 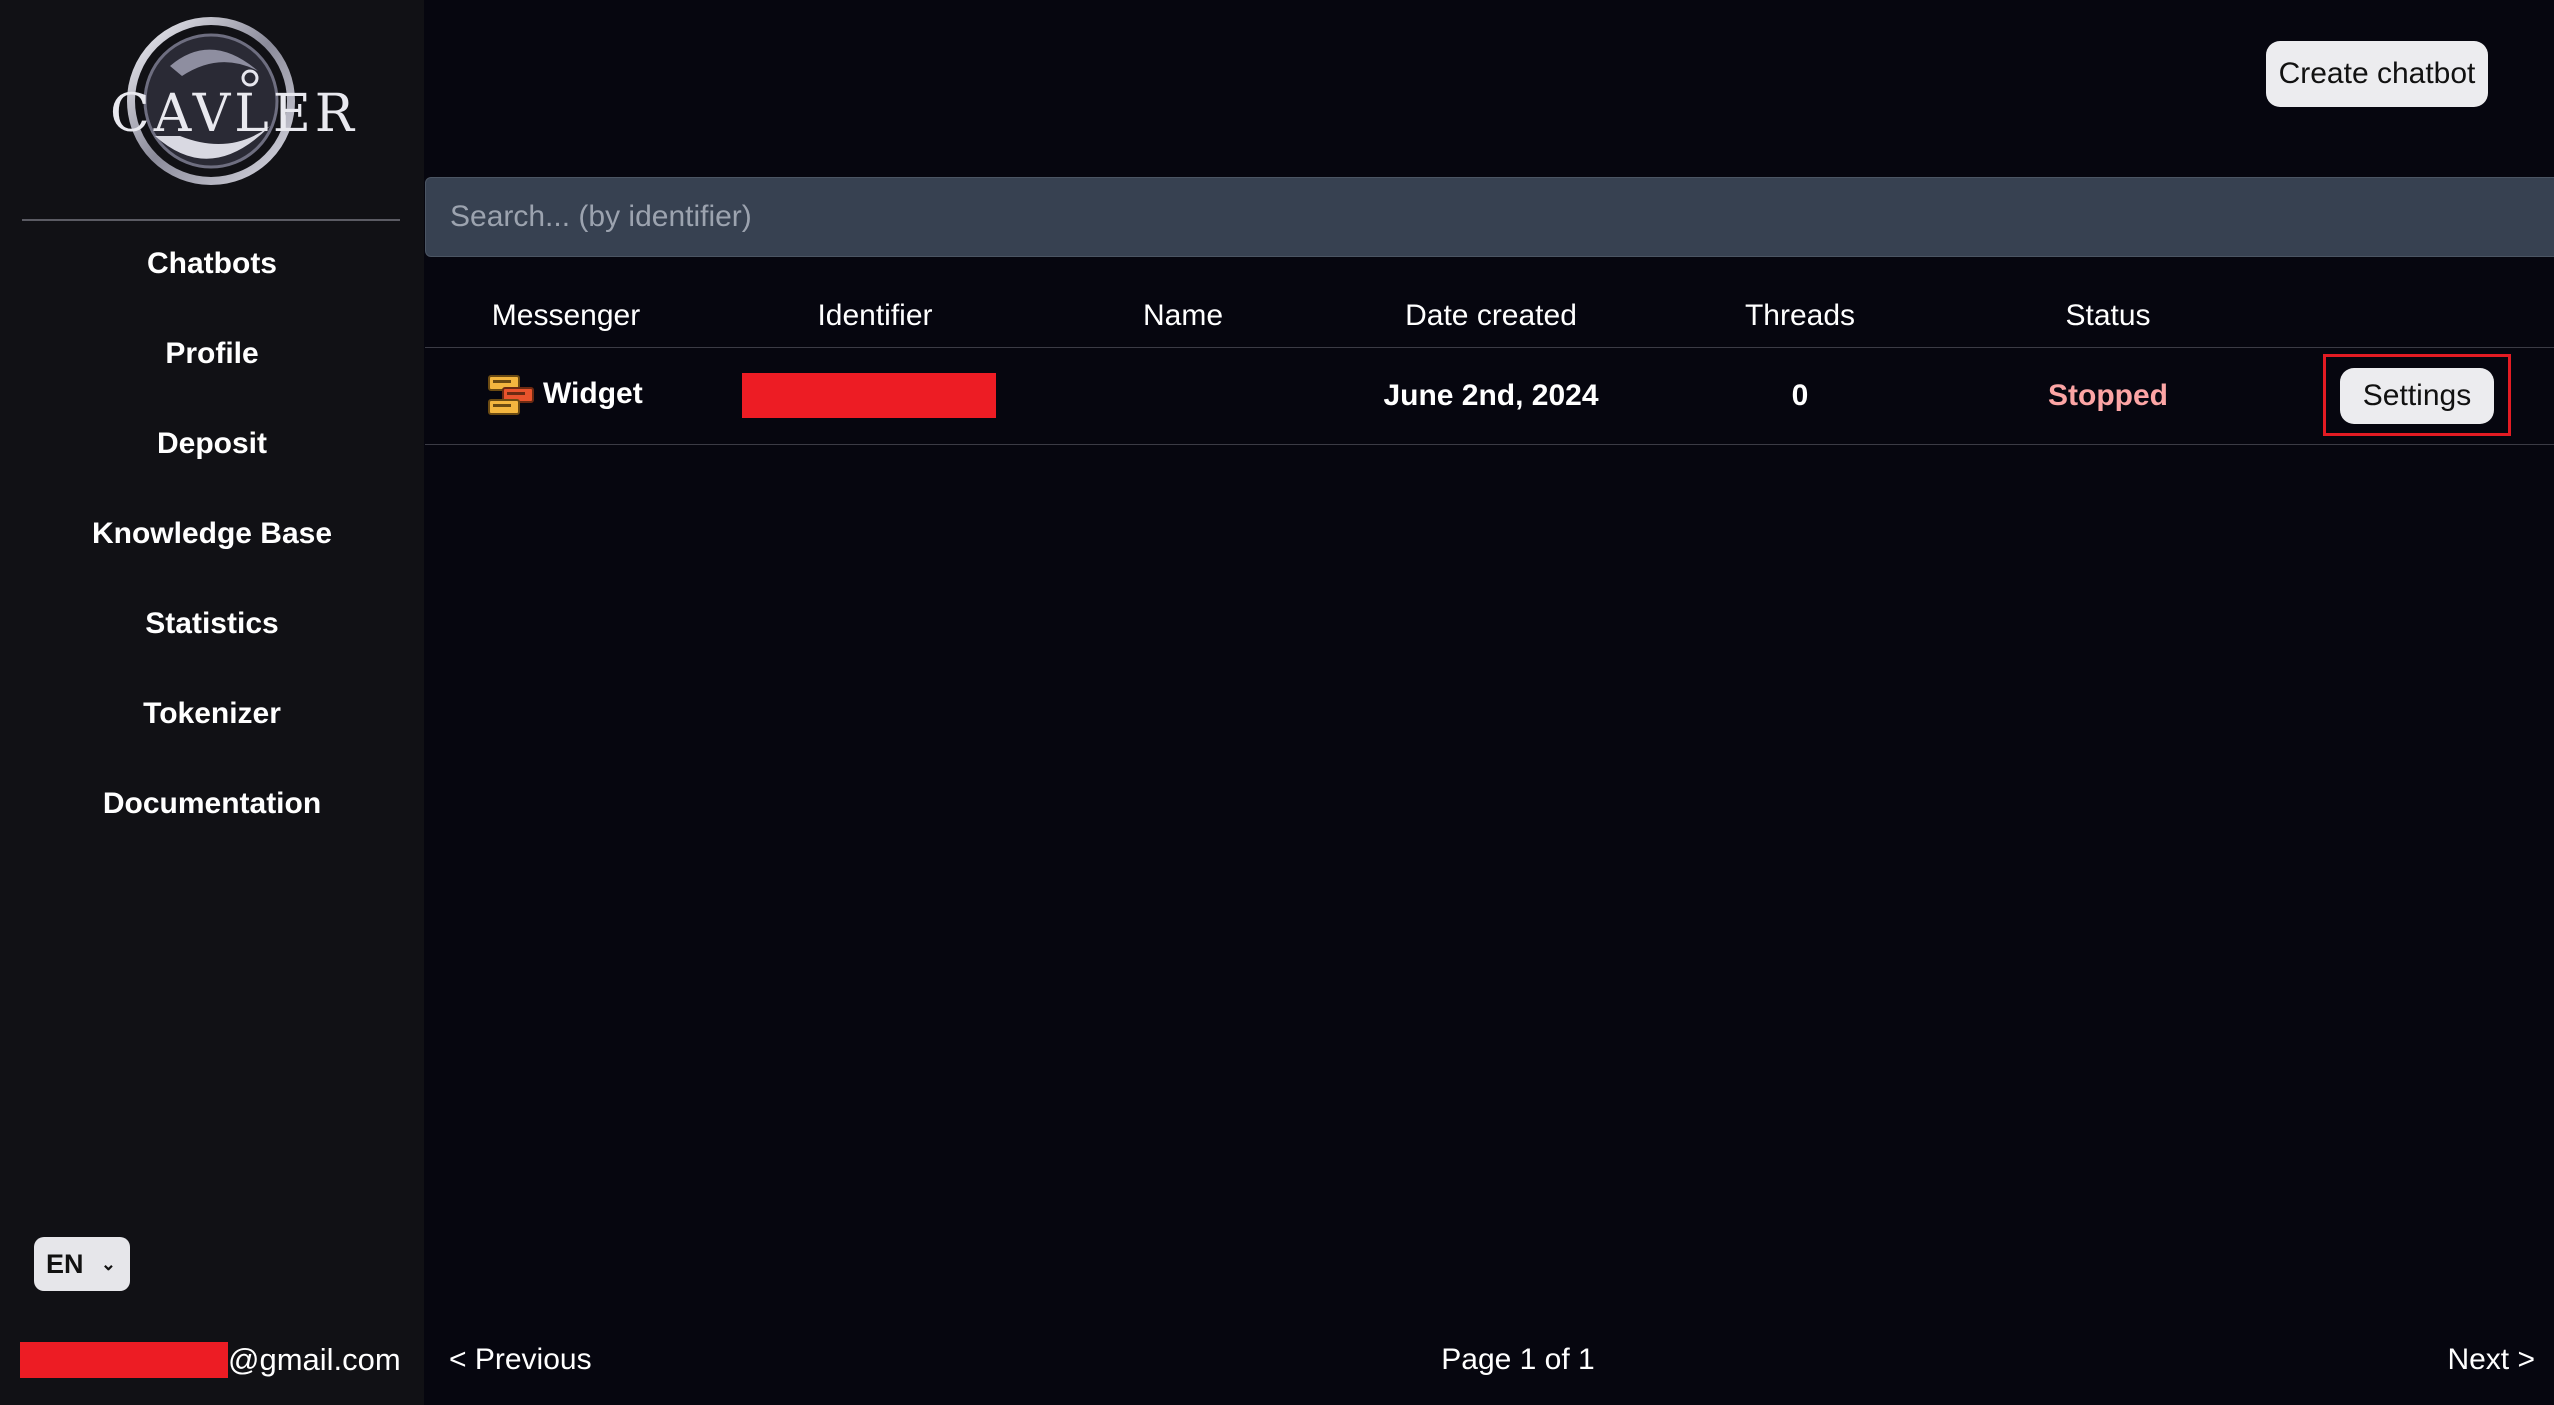 I want to click on brand-logo: CAVLER, so click(x=234, y=101).